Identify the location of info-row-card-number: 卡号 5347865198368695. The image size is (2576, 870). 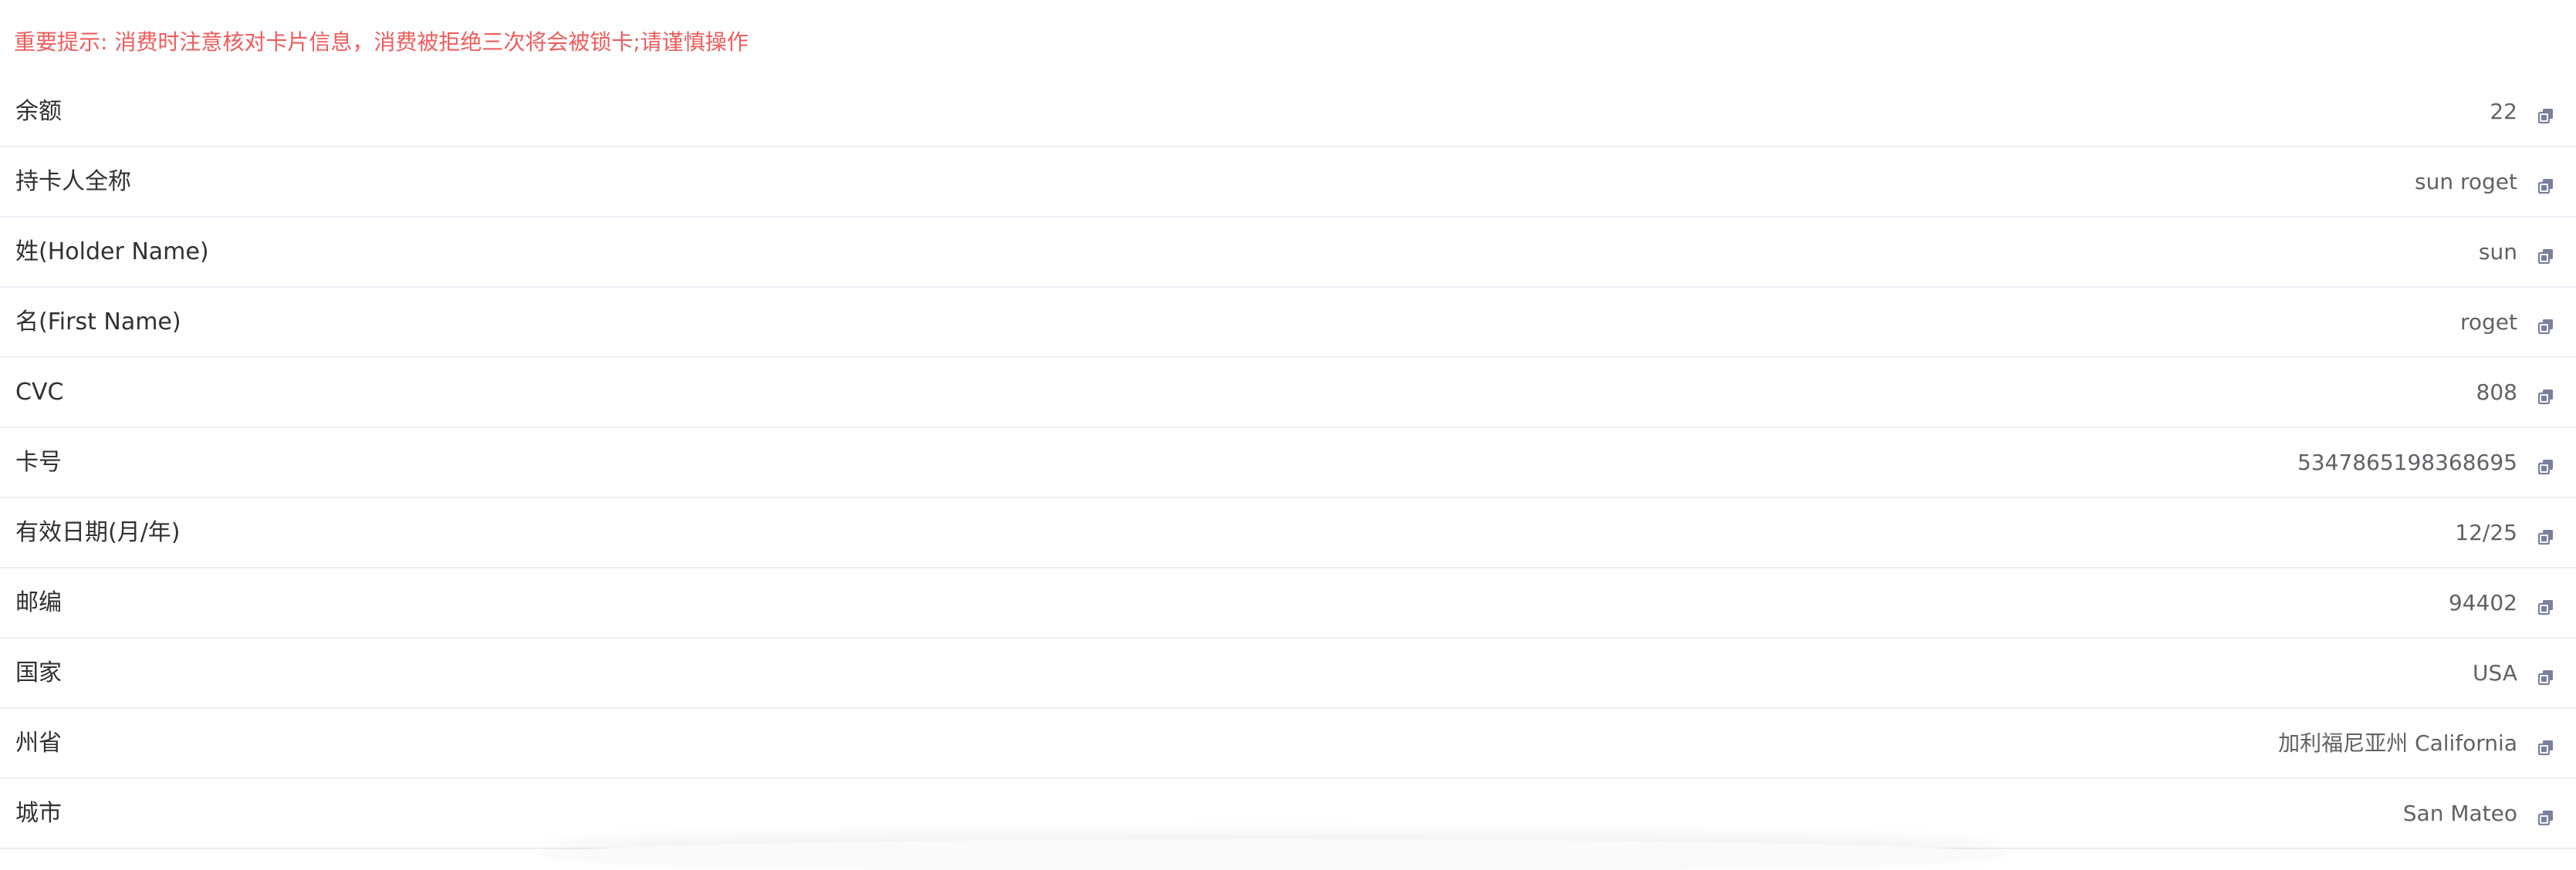
(1288, 463).